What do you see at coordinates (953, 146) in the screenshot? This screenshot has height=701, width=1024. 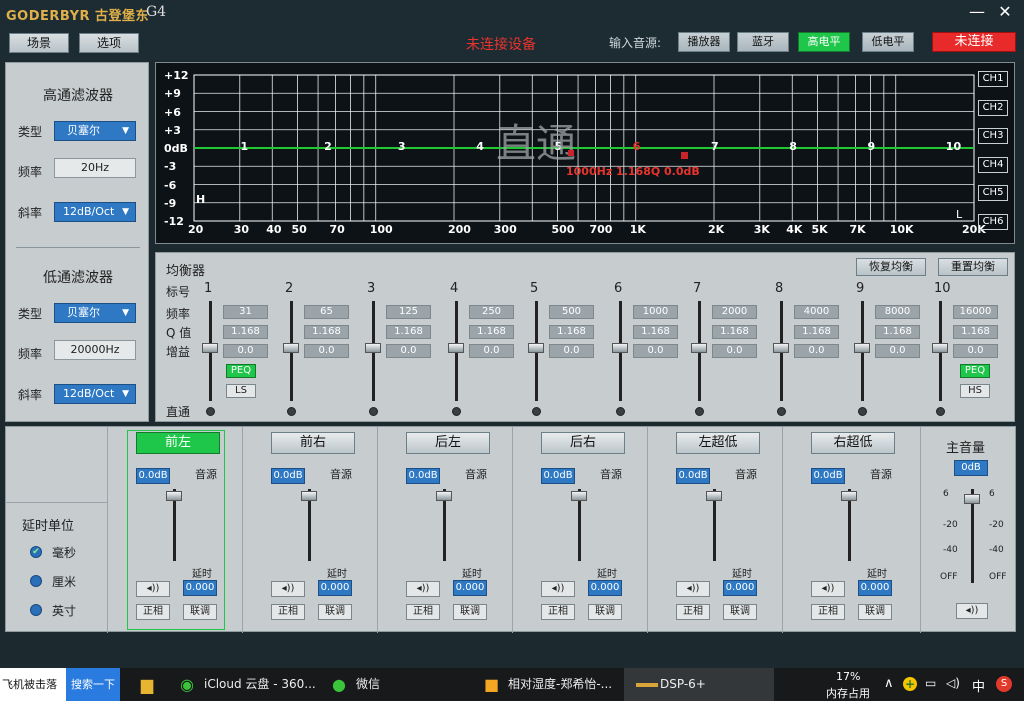 I see `band-marker: 10` at bounding box center [953, 146].